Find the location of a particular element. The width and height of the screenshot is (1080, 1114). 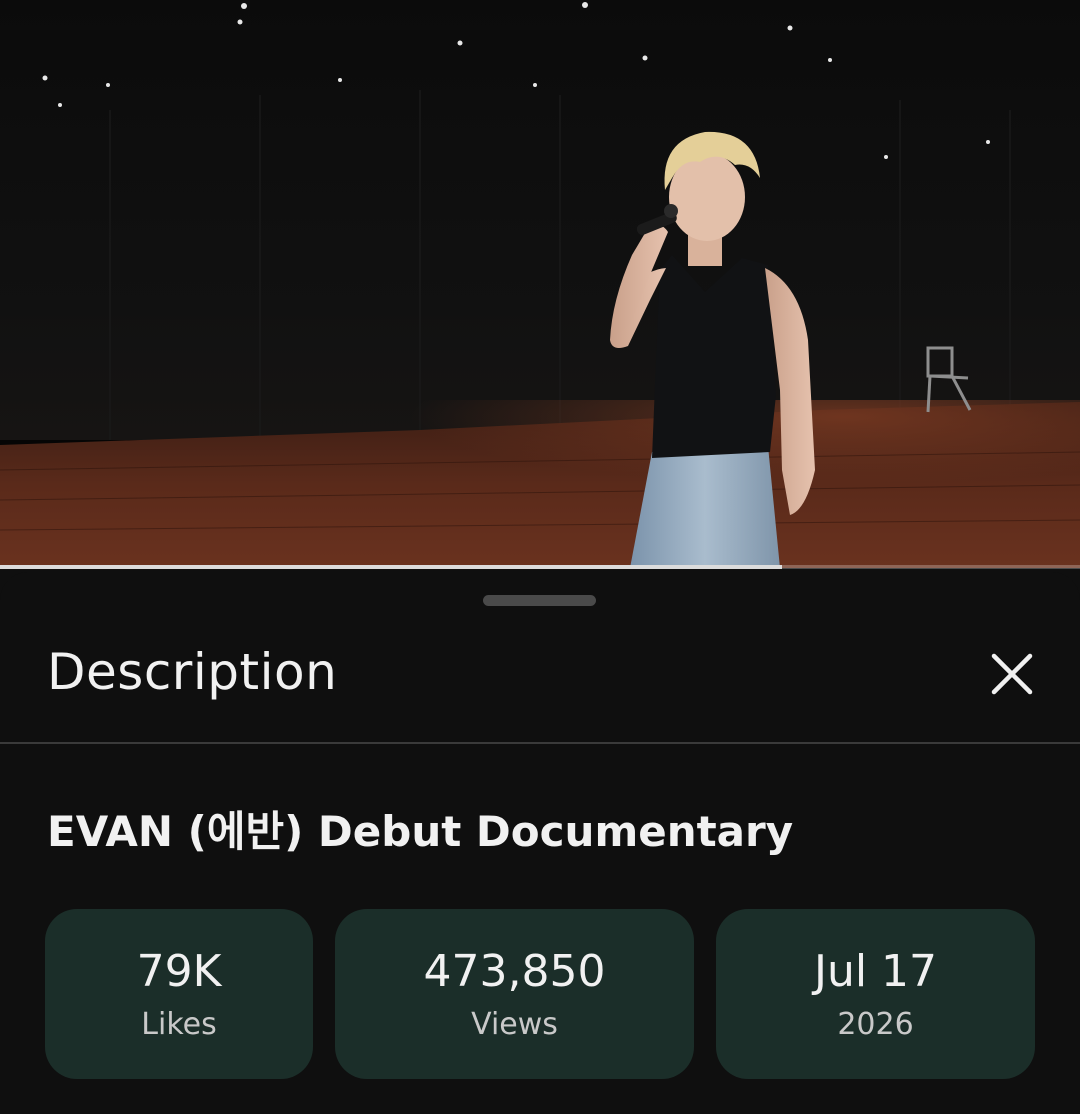

close-button is located at coordinates (1012, 674).